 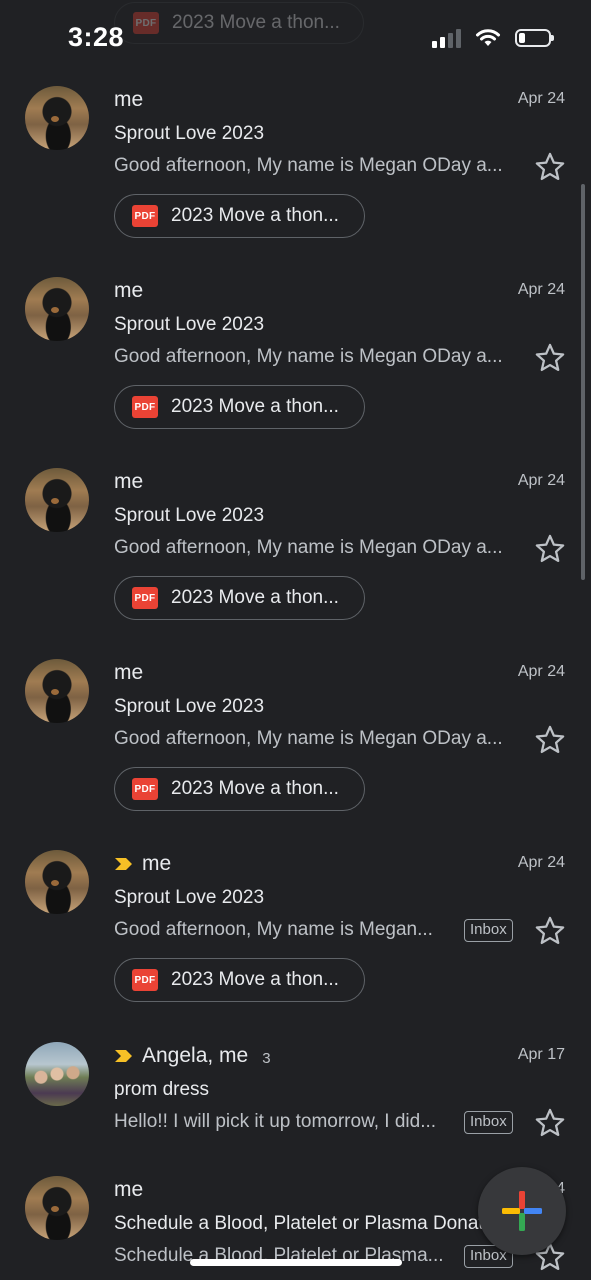 I want to click on status-time: 3:28, so click(x=96, y=37).